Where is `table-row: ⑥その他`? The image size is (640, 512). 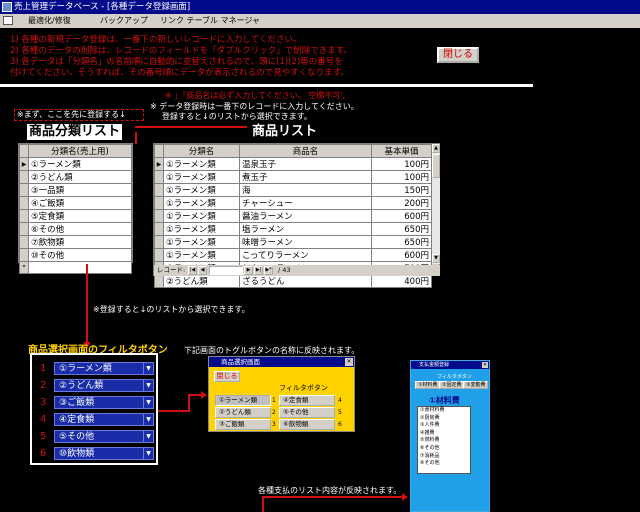
table-row: ⑥その他 is located at coordinates (75, 229).